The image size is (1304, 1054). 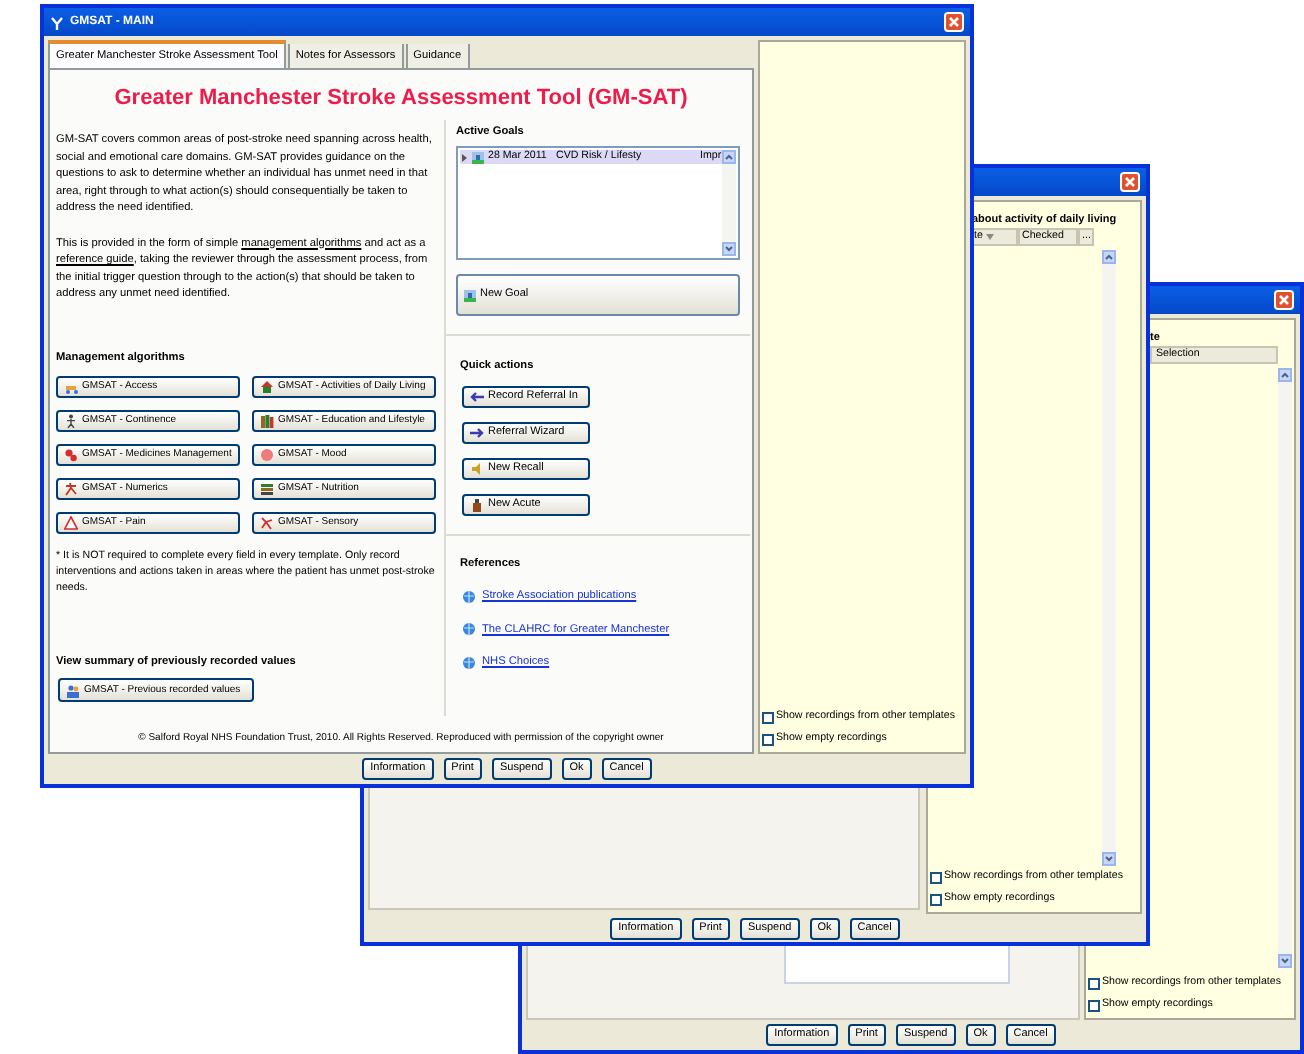 I want to click on books-icon, so click(x=267, y=420).